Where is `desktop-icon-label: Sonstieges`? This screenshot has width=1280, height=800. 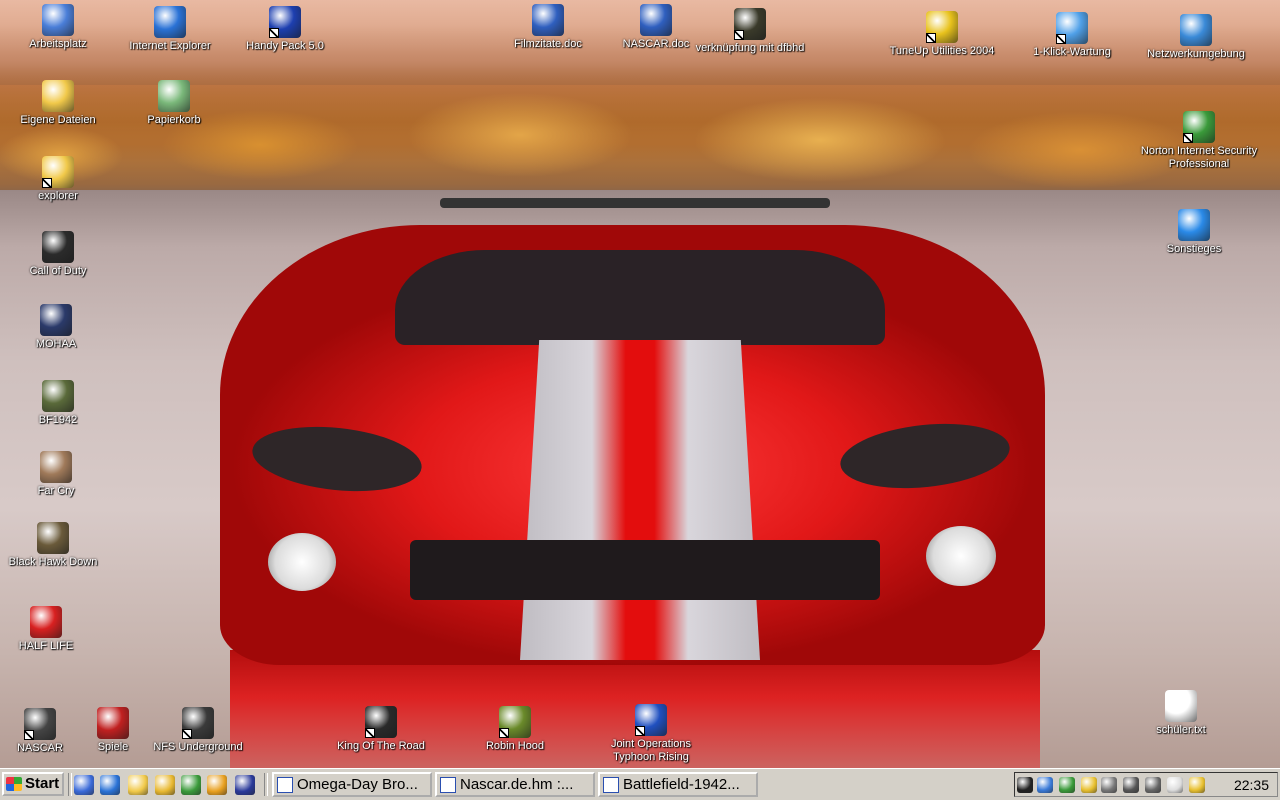
desktop-icon-label: Sonstieges is located at coordinates (1194, 249).